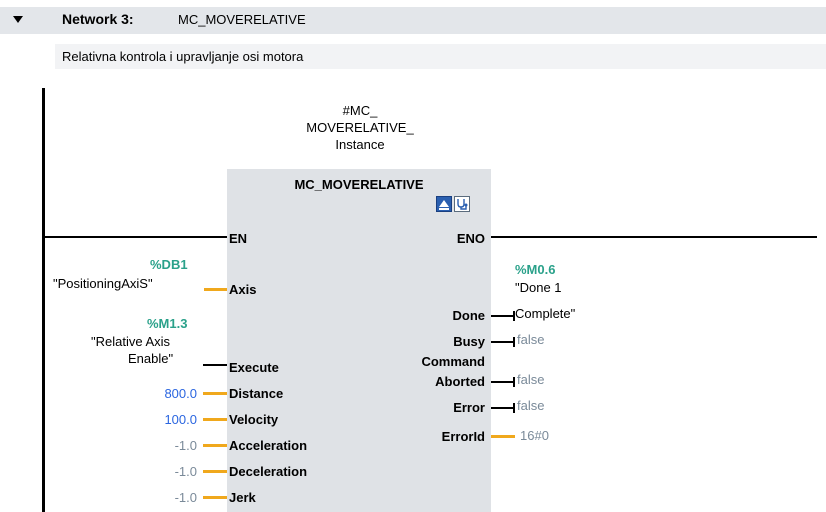 This screenshot has width=826, height=512. Describe the element at coordinates (98, 19) in the screenshot. I see `network-label: Network 3:` at that location.